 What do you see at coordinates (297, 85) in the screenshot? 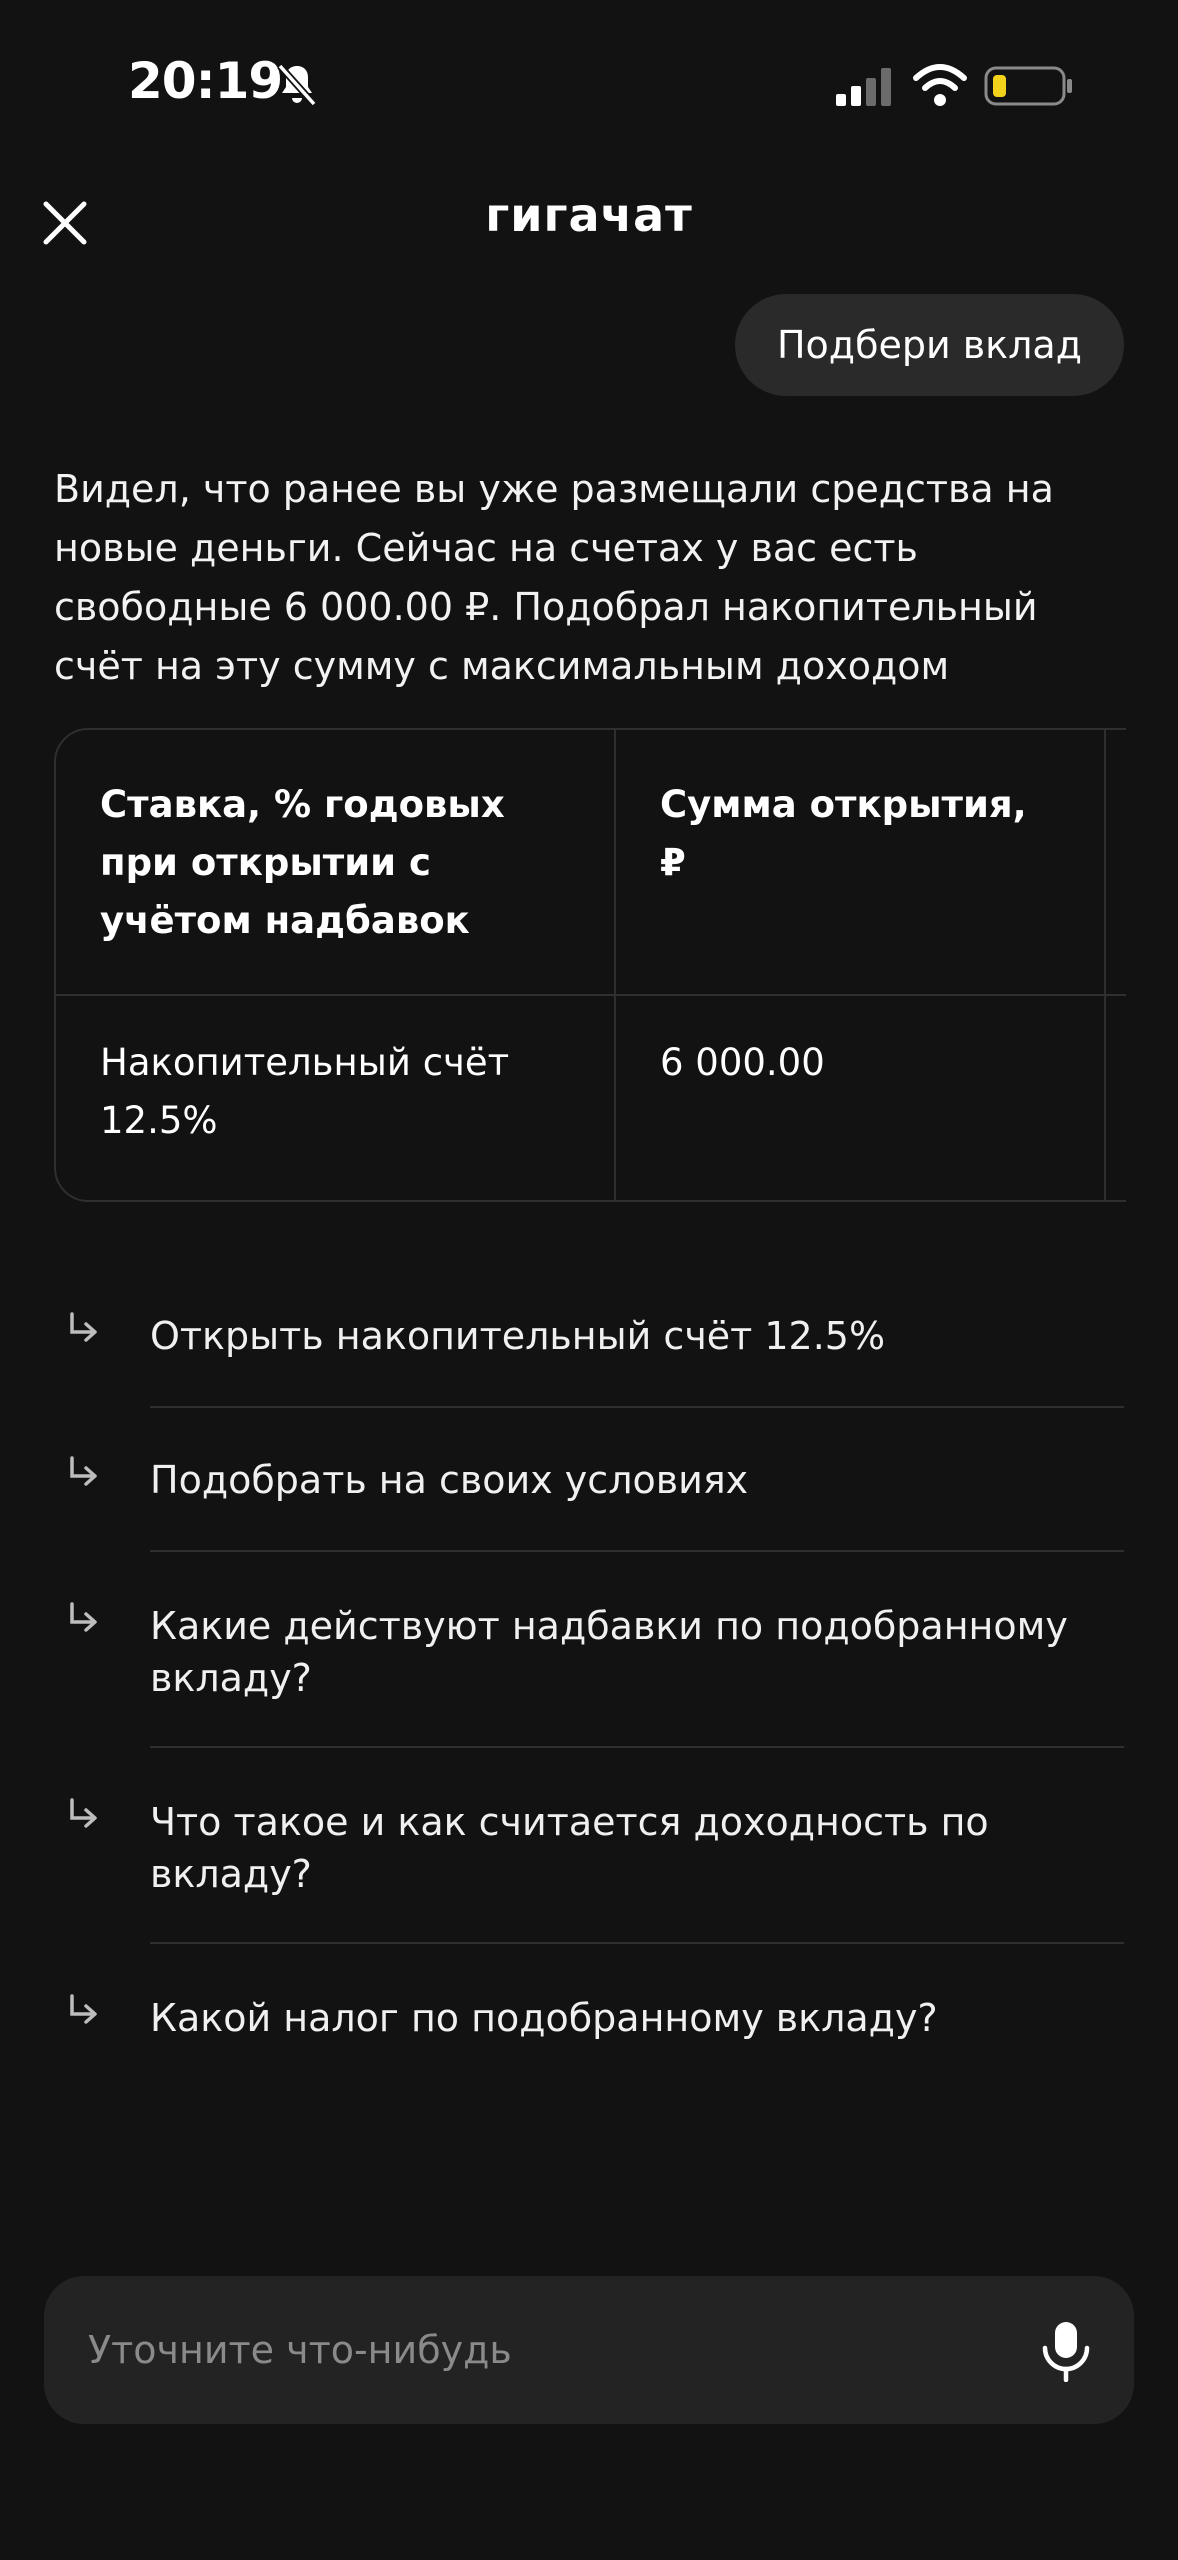
I see `muted-bell-icon` at bounding box center [297, 85].